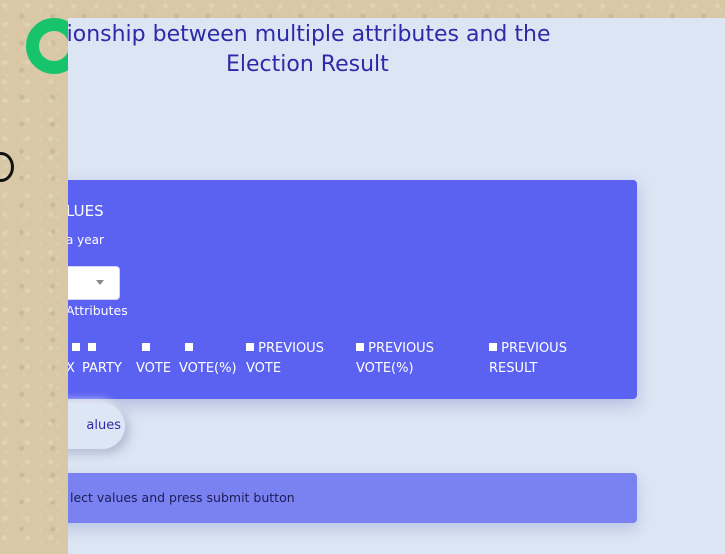 The height and width of the screenshot is (554, 725). What do you see at coordinates (153, 359) in the screenshot?
I see `checkbox-vote: VOTE` at bounding box center [153, 359].